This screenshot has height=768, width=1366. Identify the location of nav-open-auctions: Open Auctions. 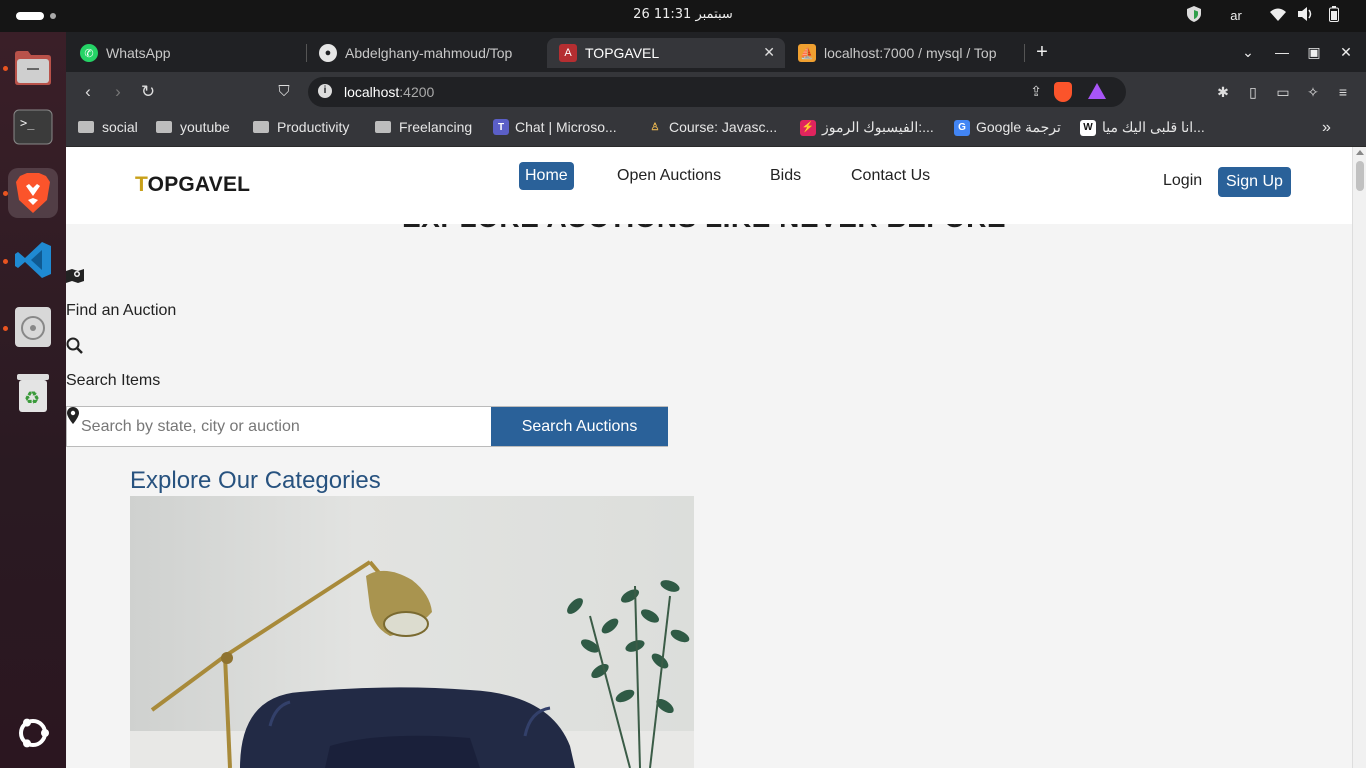
(669, 176).